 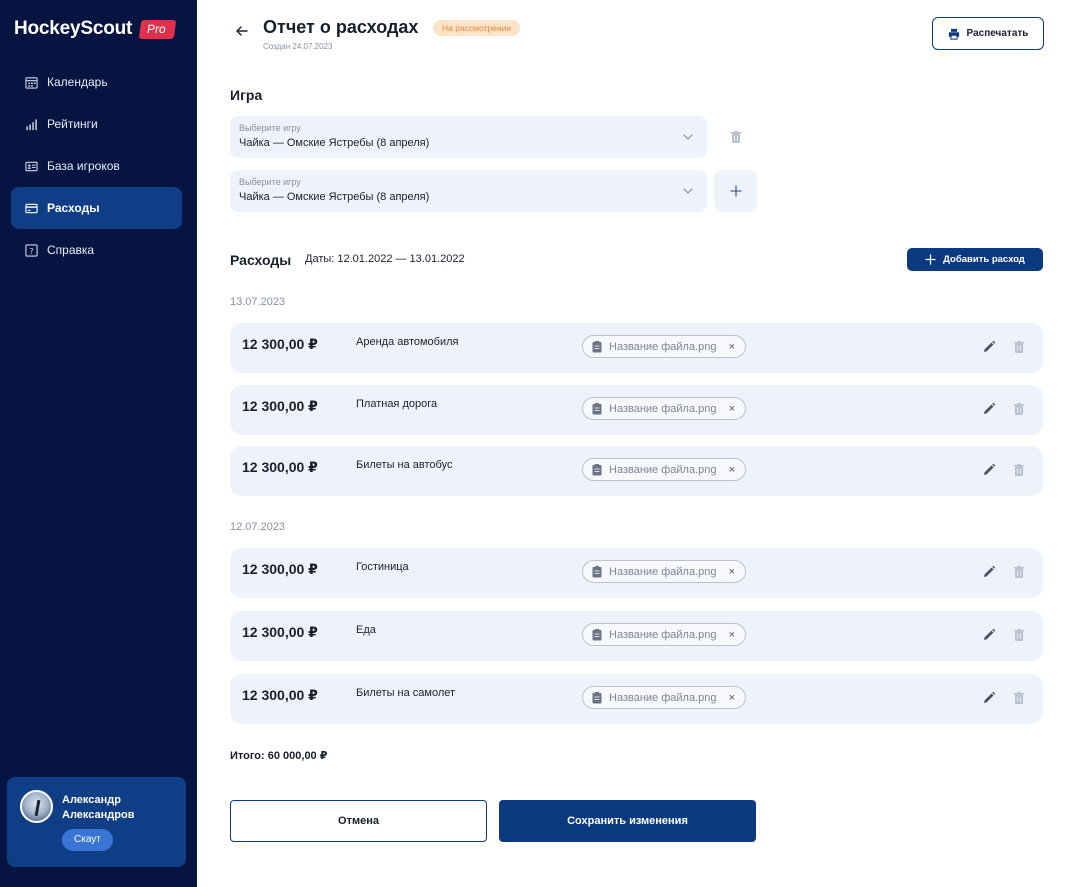 I want to click on expense-group-date: 12.07.2023, so click(x=258, y=527).